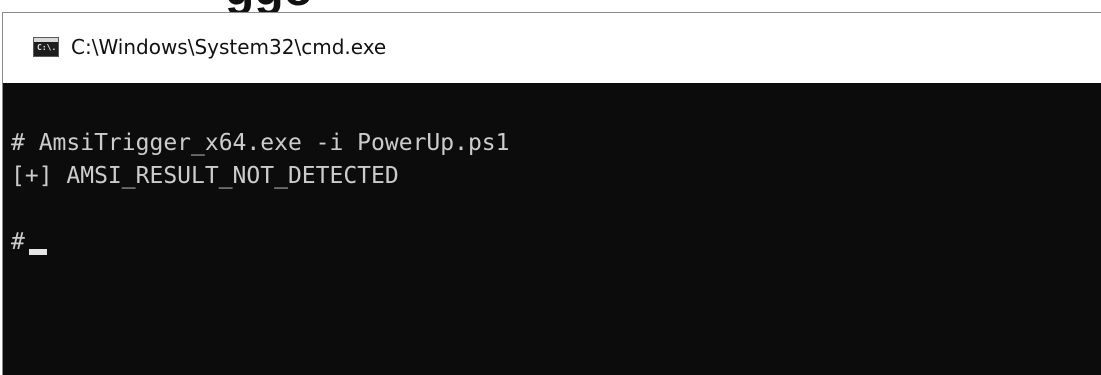 This screenshot has width=1101, height=375. I want to click on prompt-symbol: #, so click(18, 242).